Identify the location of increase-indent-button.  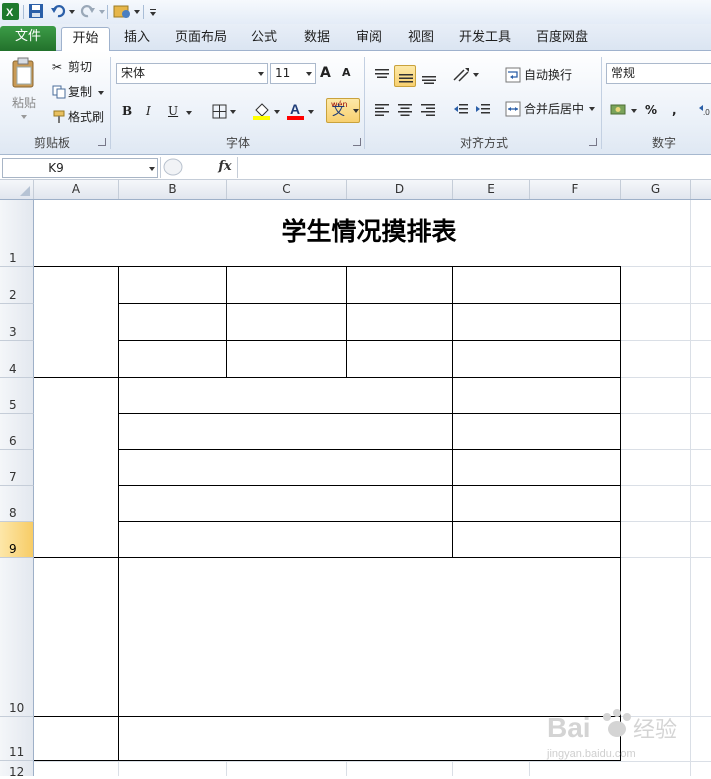
(483, 110).